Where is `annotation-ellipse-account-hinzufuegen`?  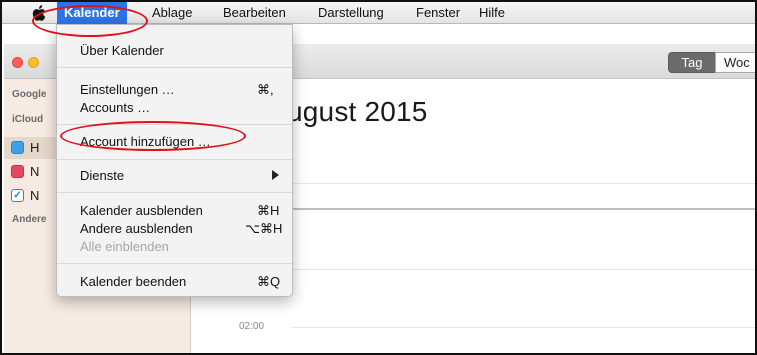 annotation-ellipse-account-hinzufuegen is located at coordinates (153, 136).